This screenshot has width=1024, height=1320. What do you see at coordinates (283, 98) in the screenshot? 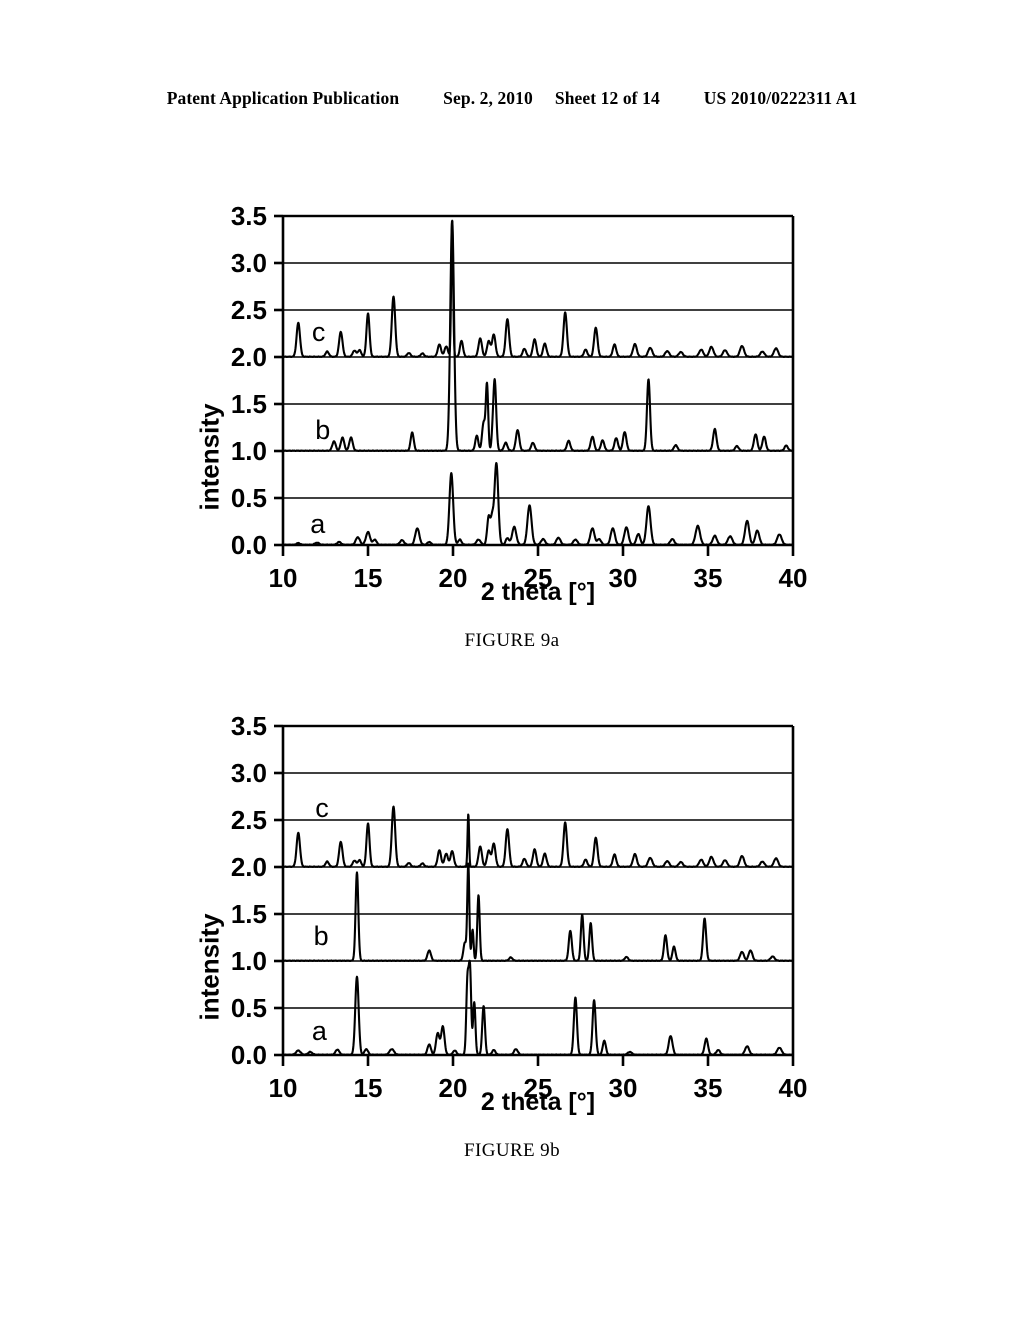
I see `header-publication-text: Patent Application Publication` at bounding box center [283, 98].